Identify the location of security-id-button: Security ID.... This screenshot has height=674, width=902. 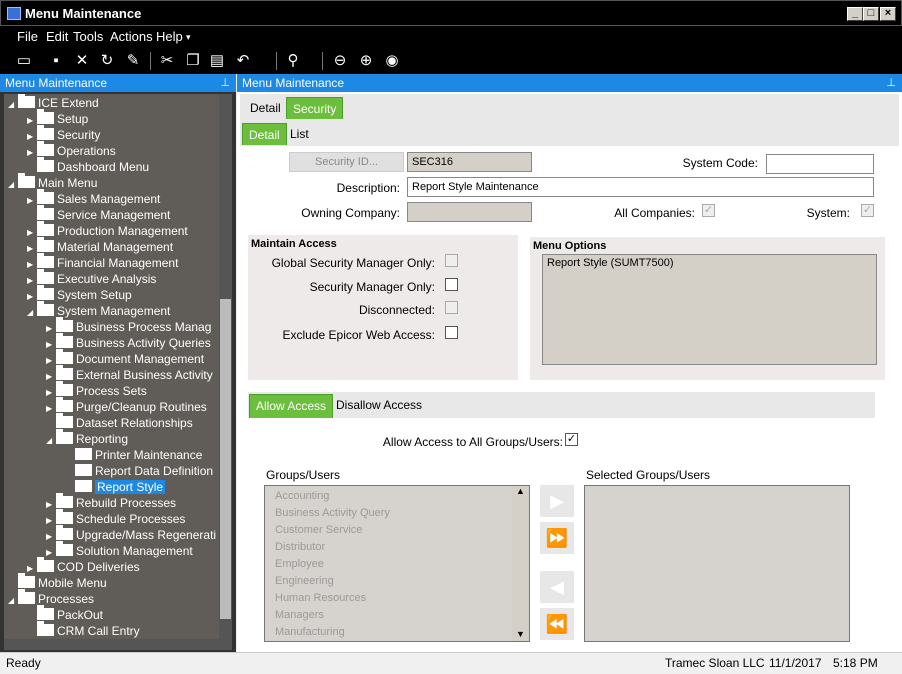
(346, 162).